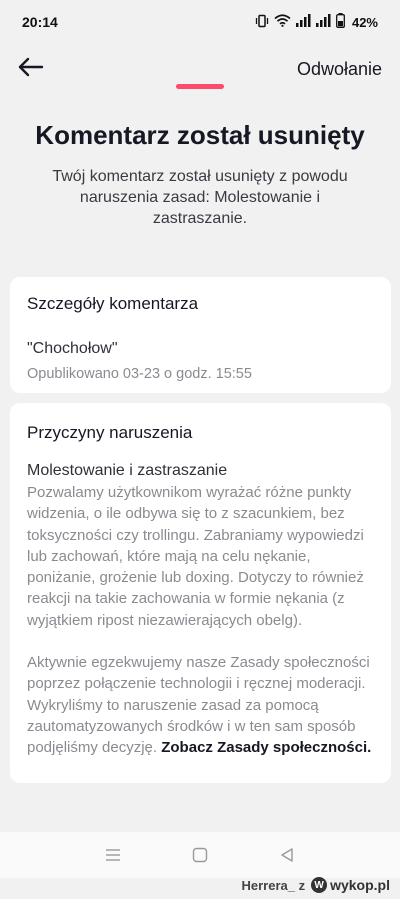 The image size is (400, 899). Describe the element at coordinates (200, 22) in the screenshot. I see `status-bar: 20:14 42%` at that location.